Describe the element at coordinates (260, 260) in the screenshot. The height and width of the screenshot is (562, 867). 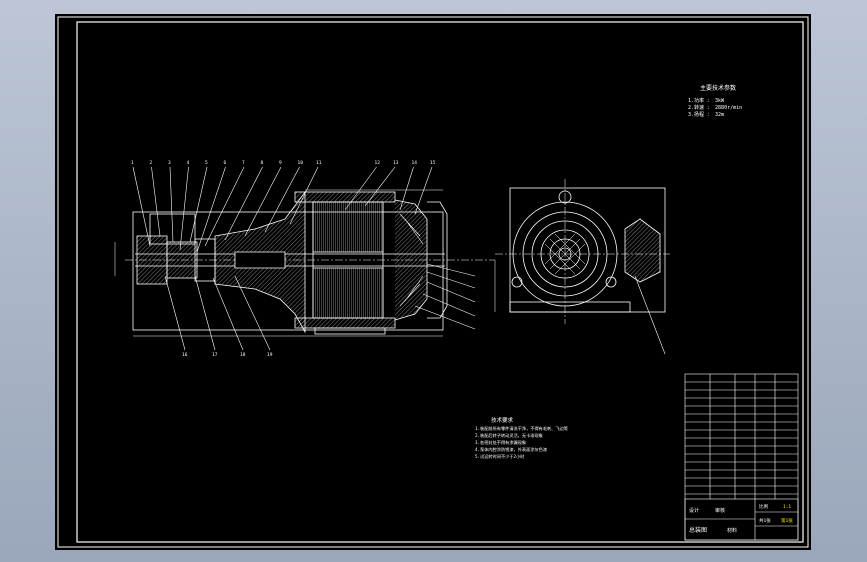
I see `casting-bore` at that location.